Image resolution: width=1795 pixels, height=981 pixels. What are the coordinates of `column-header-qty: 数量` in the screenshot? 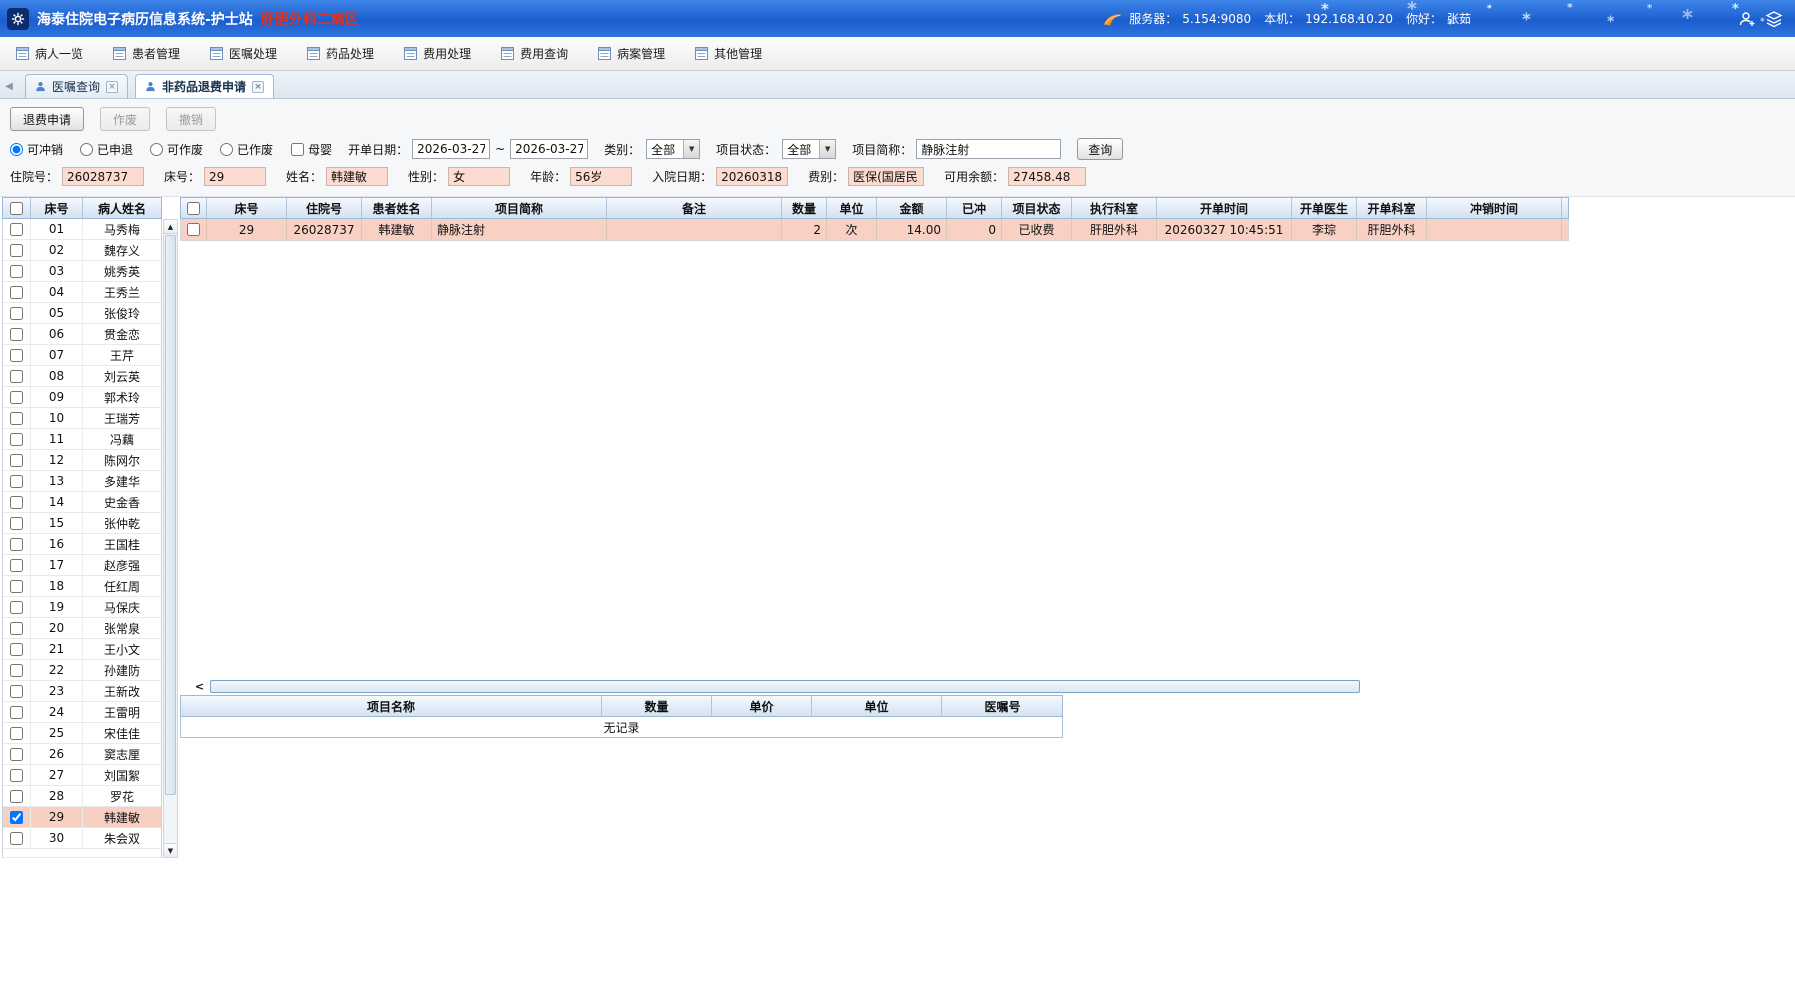 It's located at (804, 208).